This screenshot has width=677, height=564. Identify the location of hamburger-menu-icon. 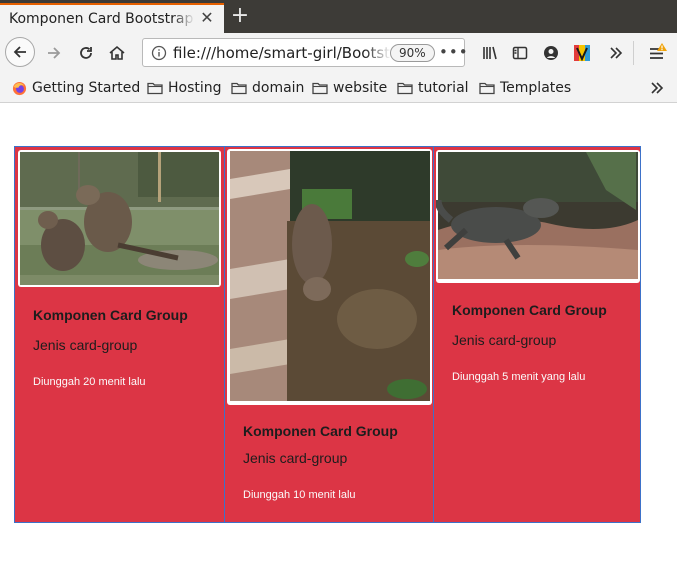
(658, 51).